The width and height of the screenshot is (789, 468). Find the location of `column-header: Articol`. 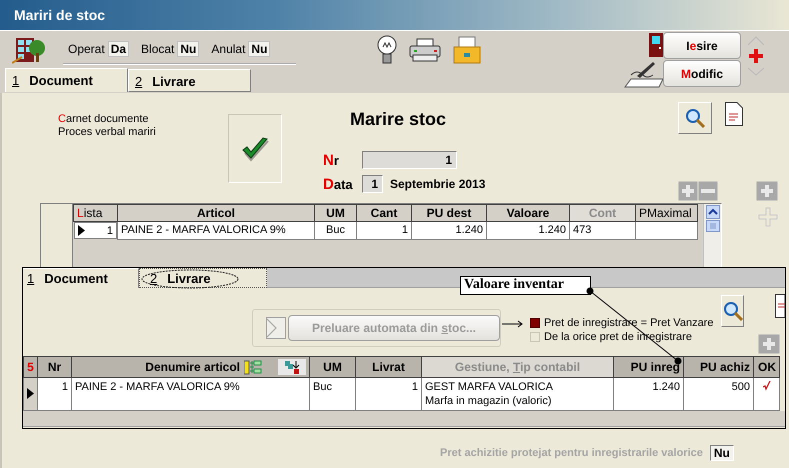

column-header: Articol is located at coordinates (216, 213).